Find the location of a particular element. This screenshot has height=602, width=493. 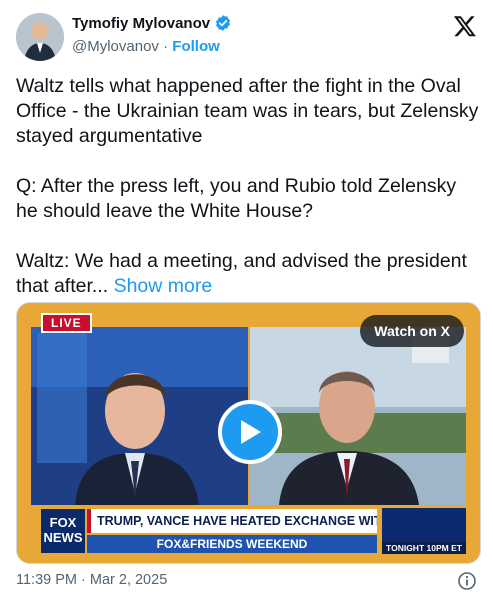

play-button is located at coordinates (250, 432).